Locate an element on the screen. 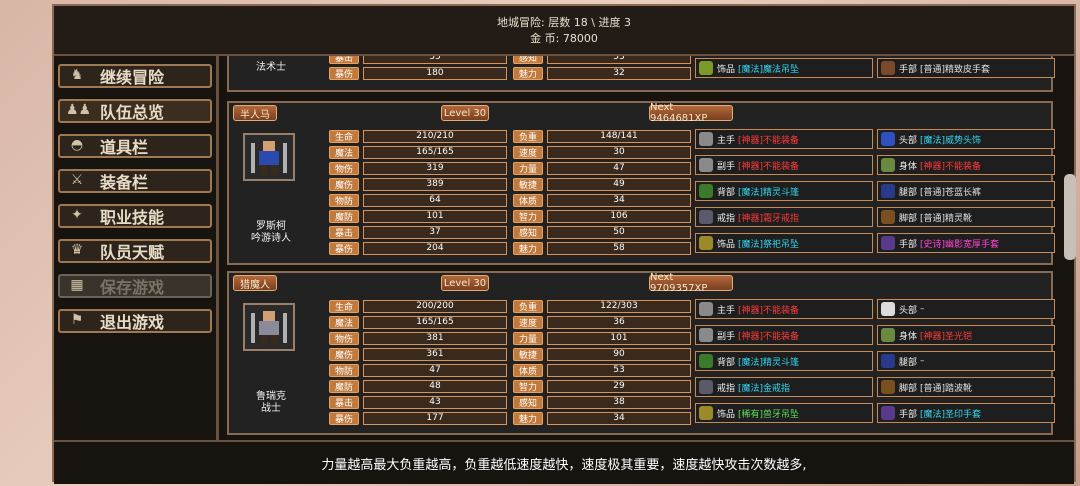 This screenshot has height=486, width=1080. equip-tier: [普通] is located at coordinates (933, 218).